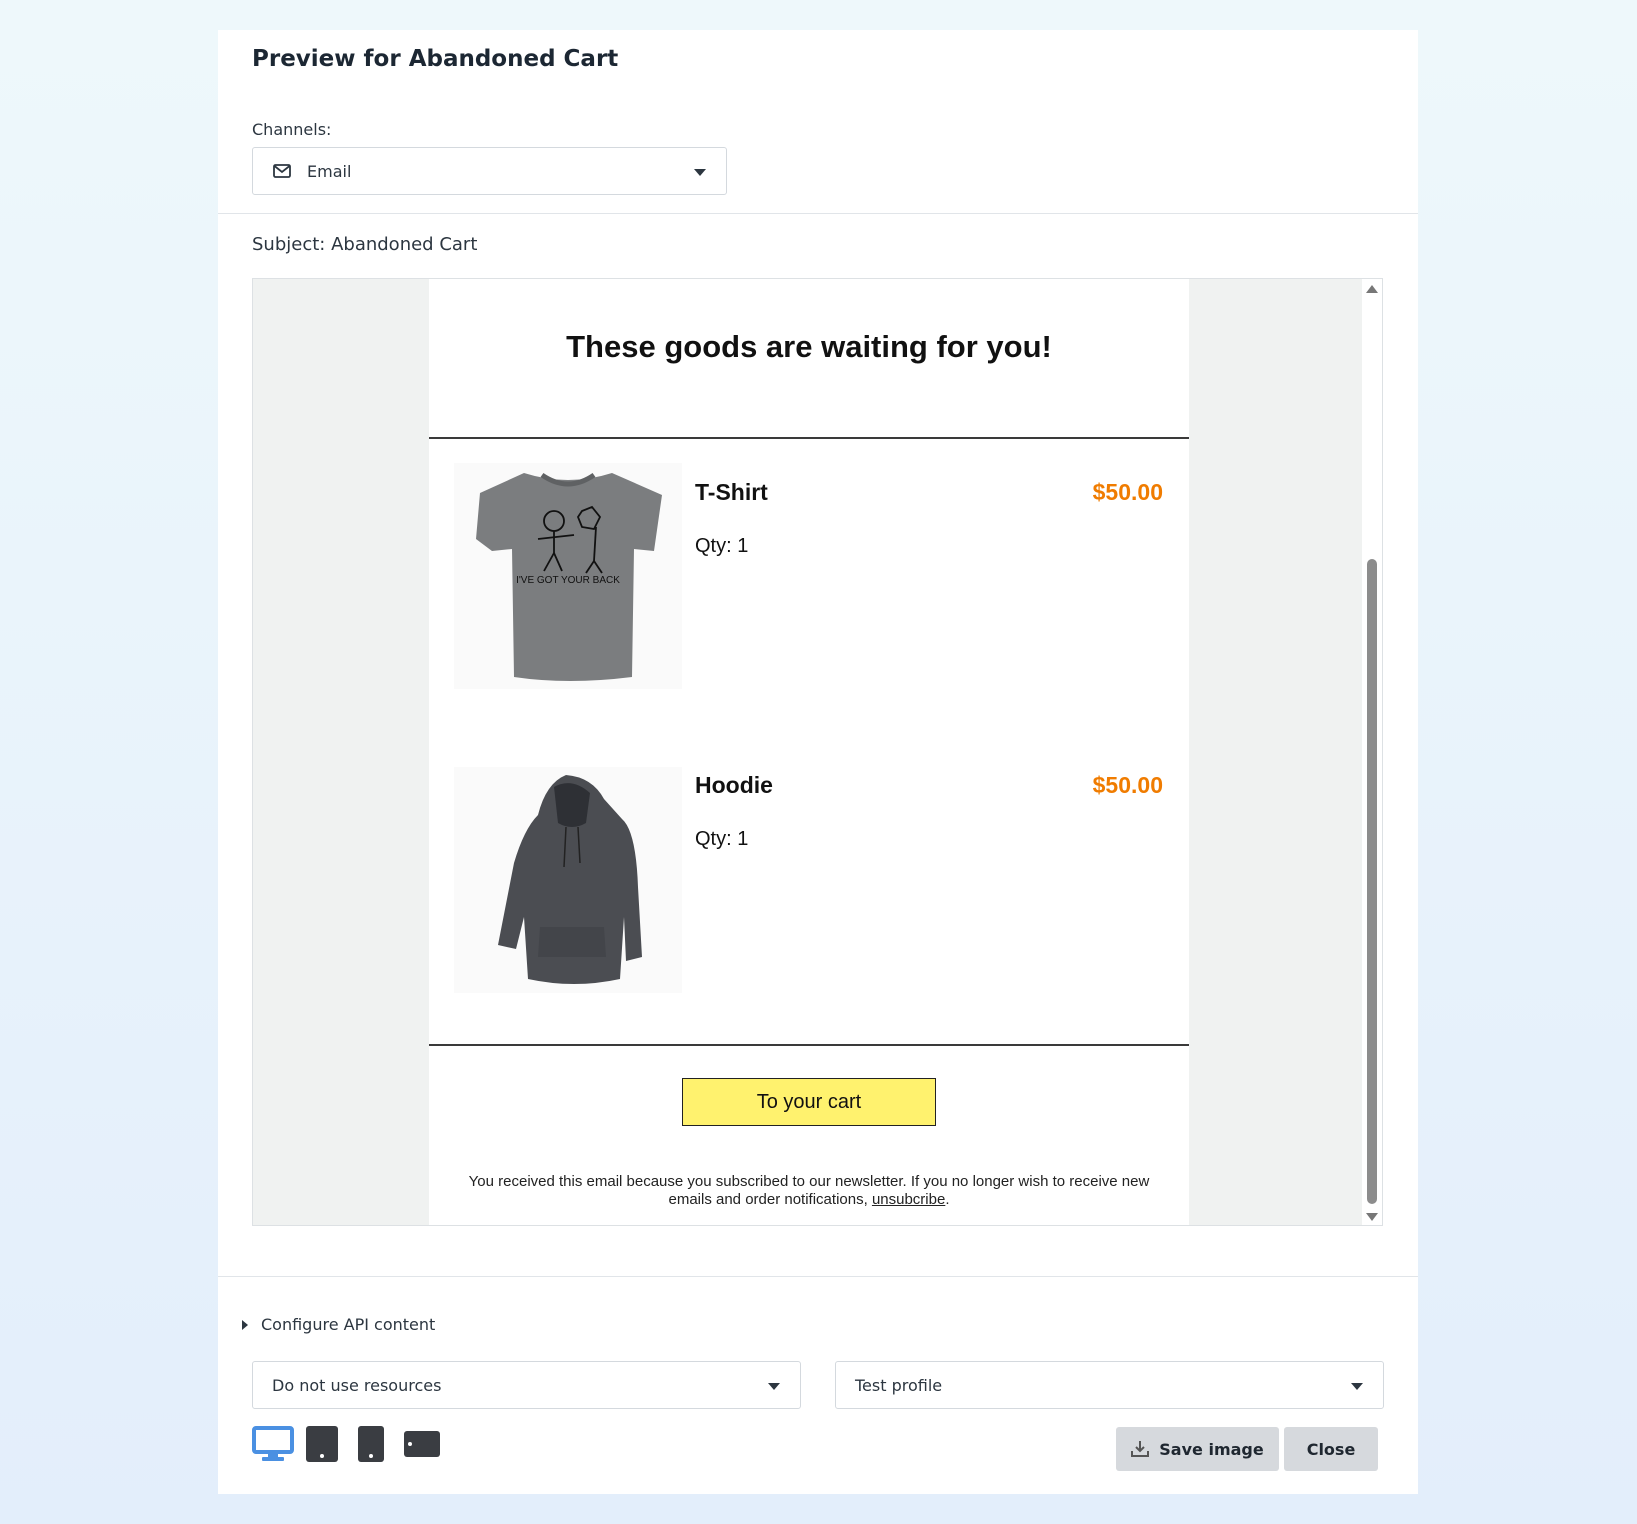 This screenshot has height=1524, width=1637. I want to click on hoodie-image, so click(568, 880).